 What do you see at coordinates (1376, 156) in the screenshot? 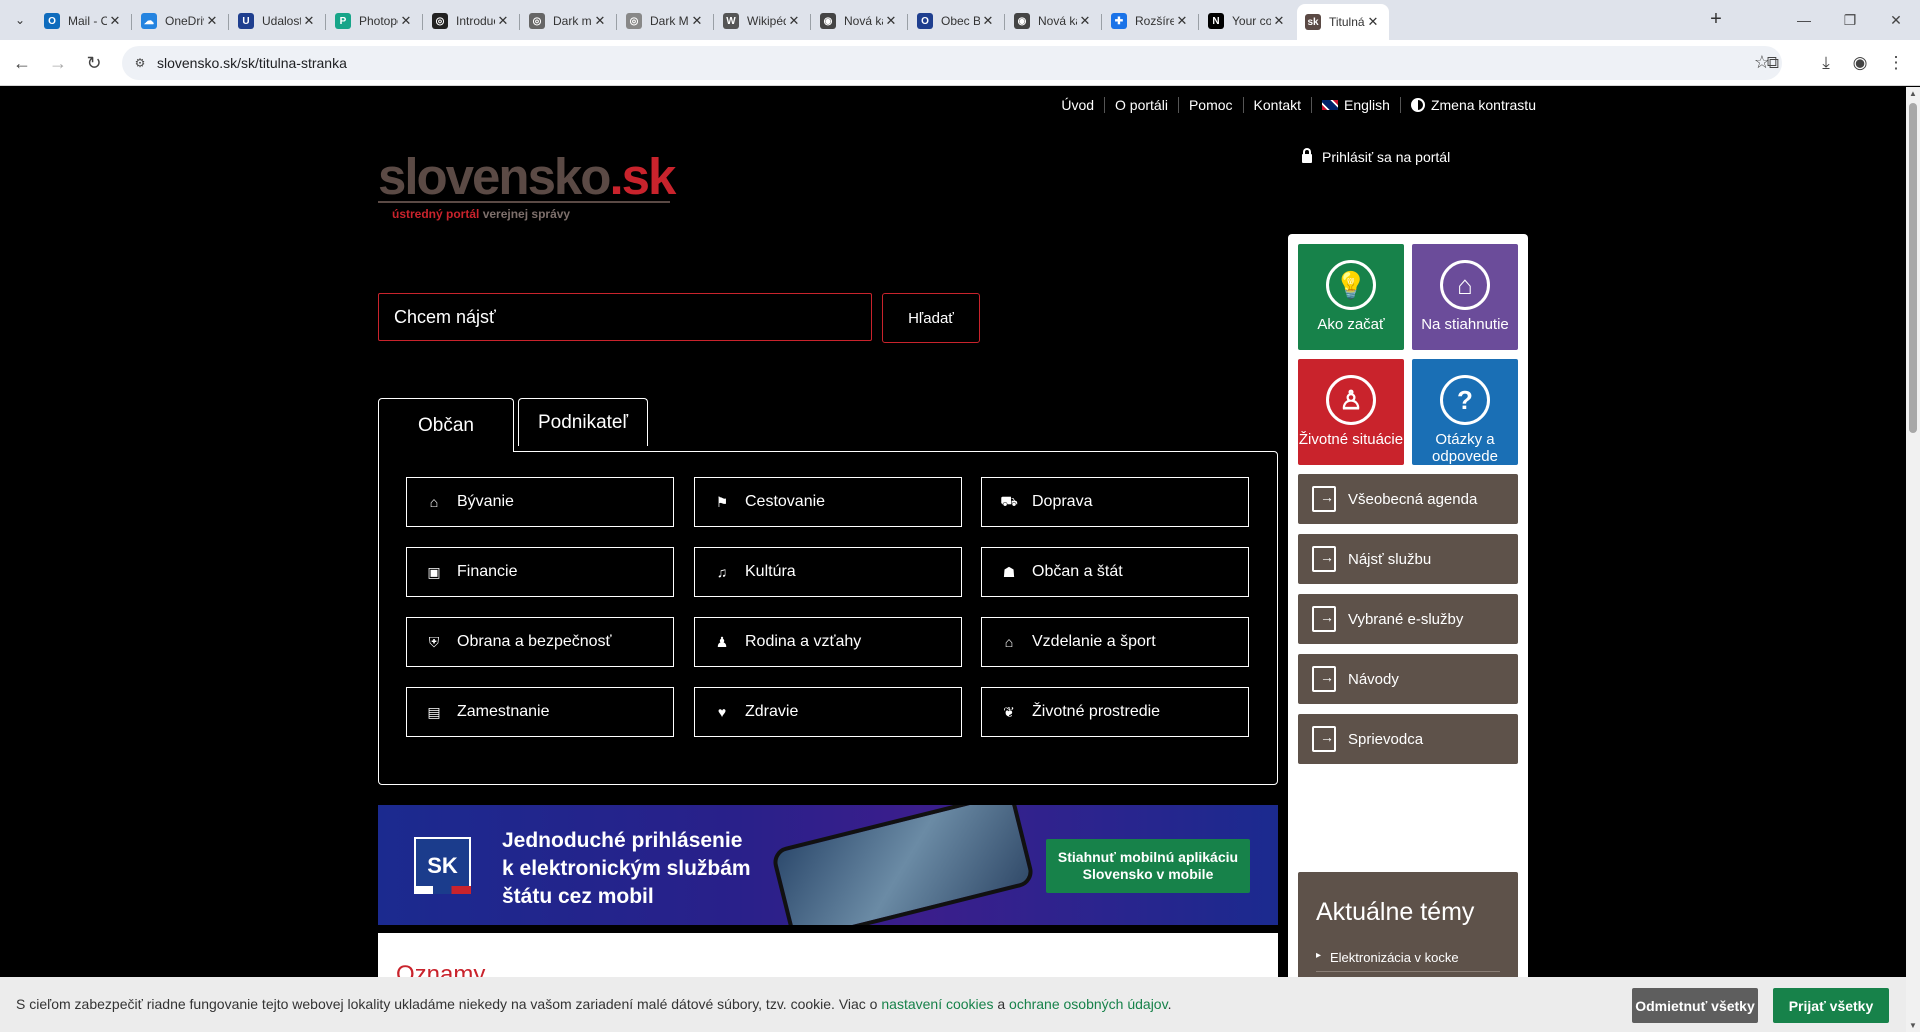
I see `login-link: Prihlásiť sa na portál` at bounding box center [1376, 156].